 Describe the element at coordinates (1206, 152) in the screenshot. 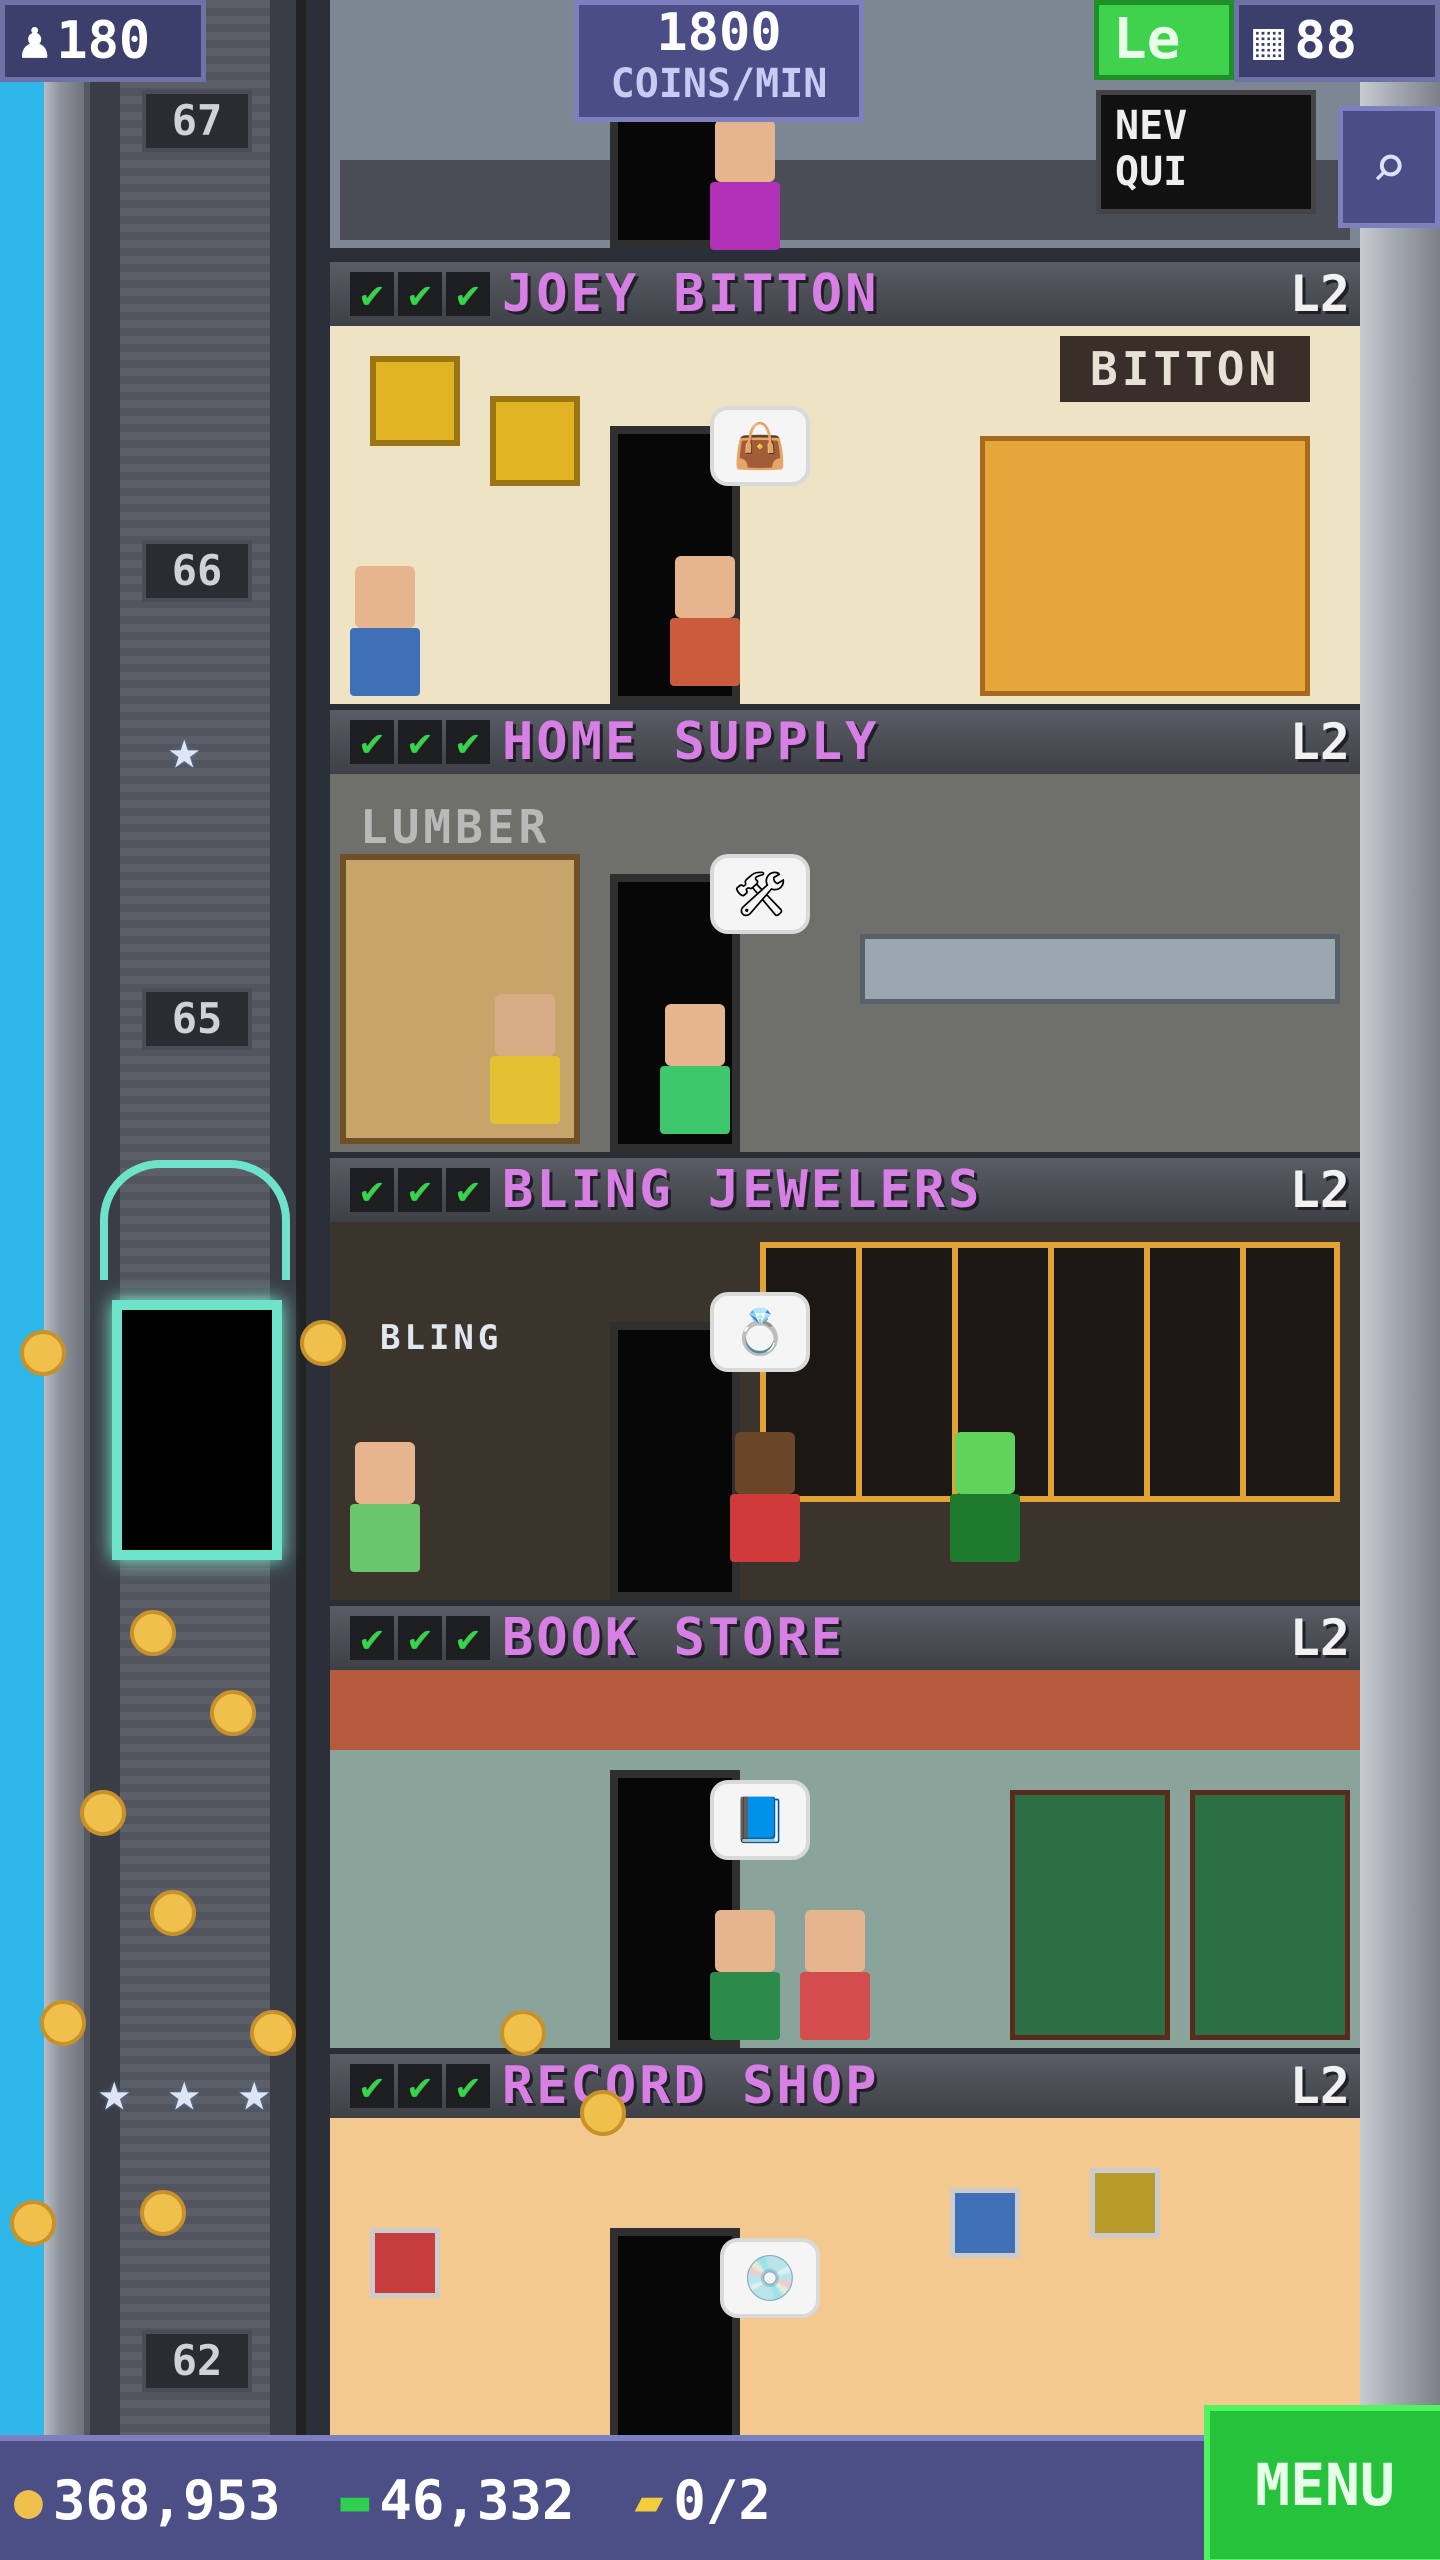

I see `quest-panel: NEV QUI` at that location.